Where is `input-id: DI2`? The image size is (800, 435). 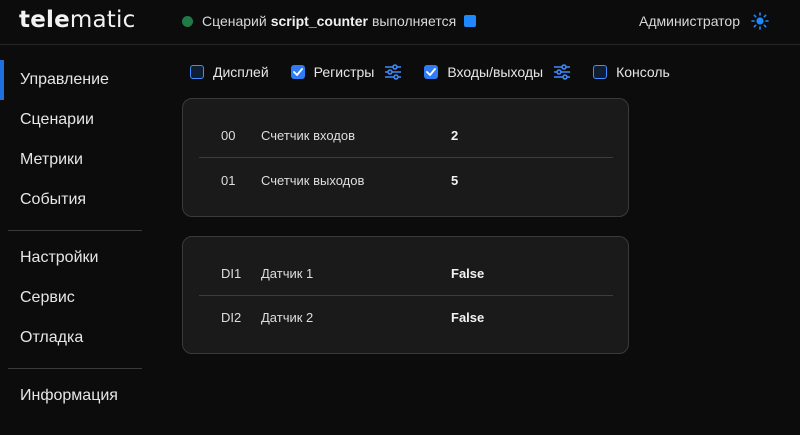
input-id: DI2 is located at coordinates (231, 317).